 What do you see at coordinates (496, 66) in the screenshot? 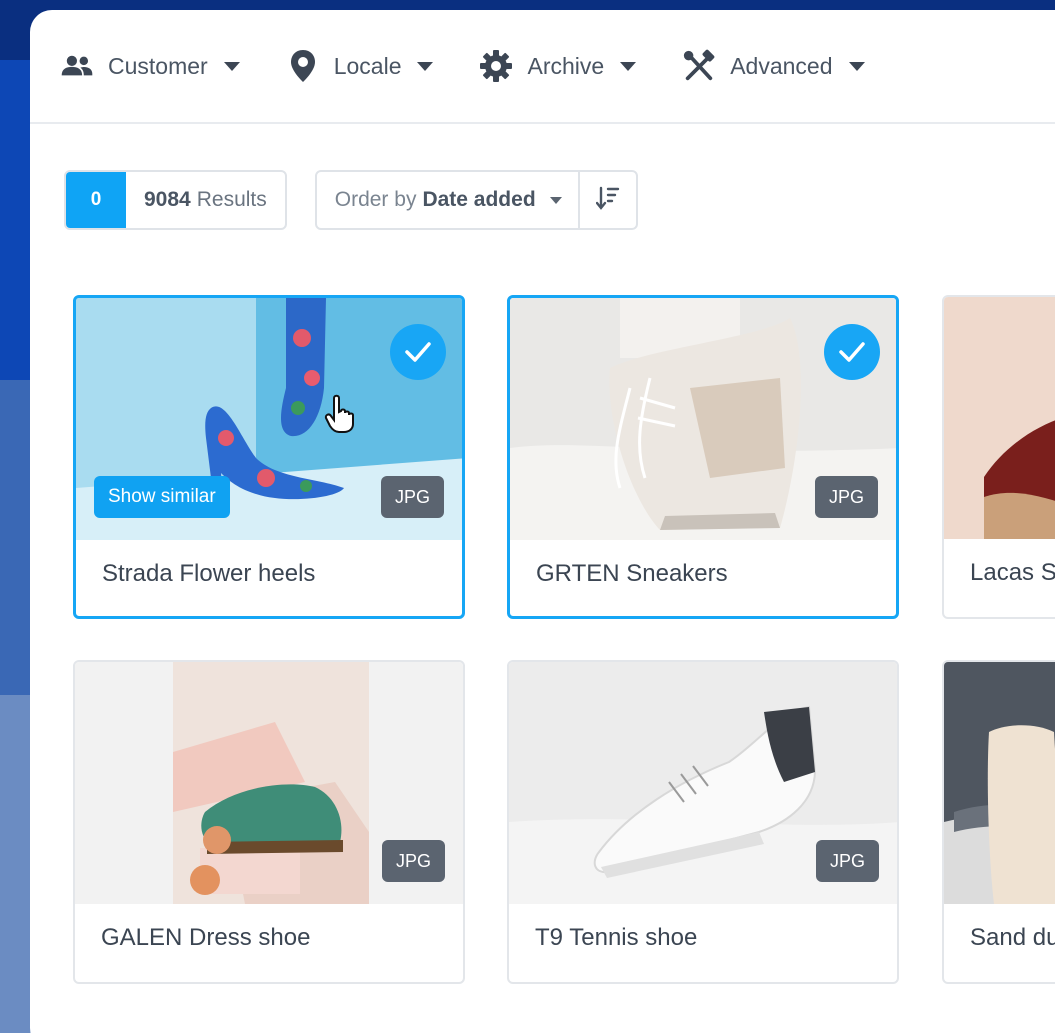
I see `gear-icon` at bounding box center [496, 66].